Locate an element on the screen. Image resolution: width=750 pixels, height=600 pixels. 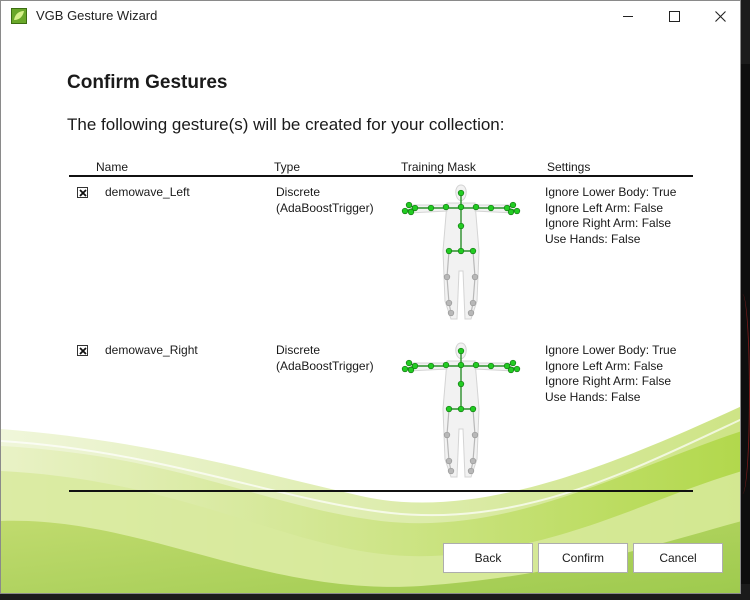
confirm-button: Confirm is located at coordinates (583, 558).